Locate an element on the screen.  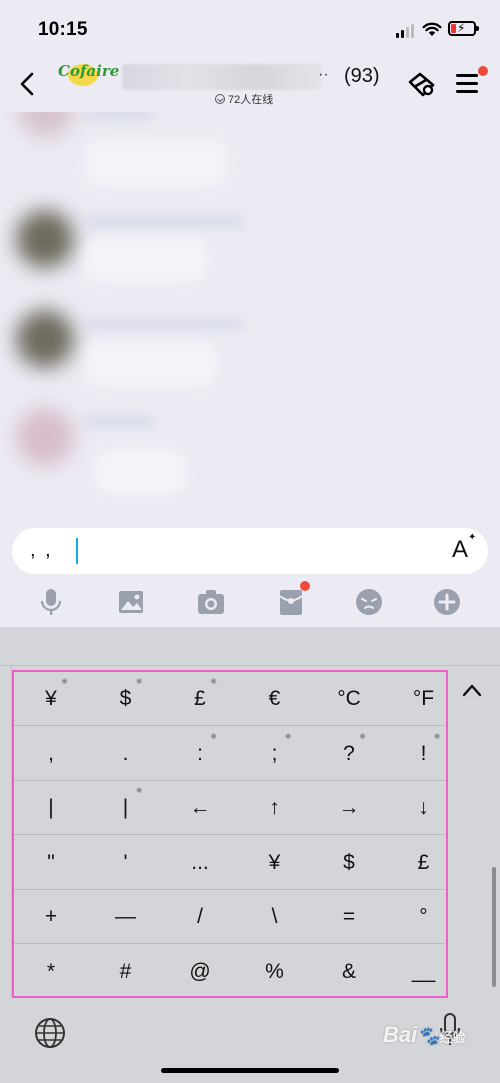
symbol-key: ¥ ⁕ is located at coordinates (51, 699).